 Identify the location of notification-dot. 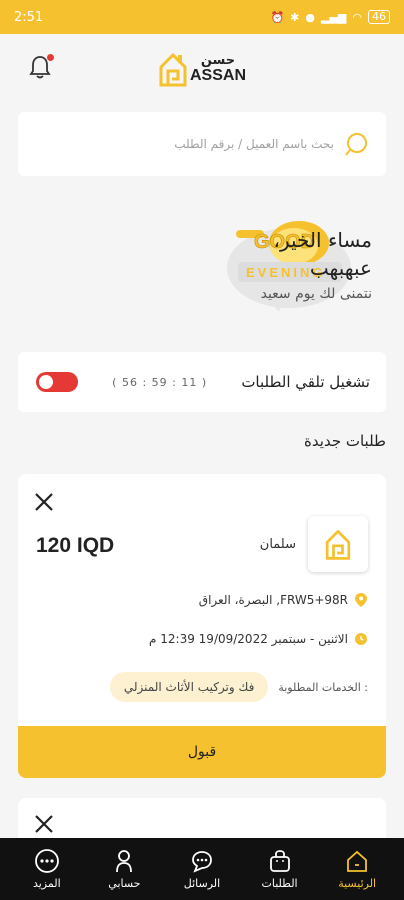
(50, 57).